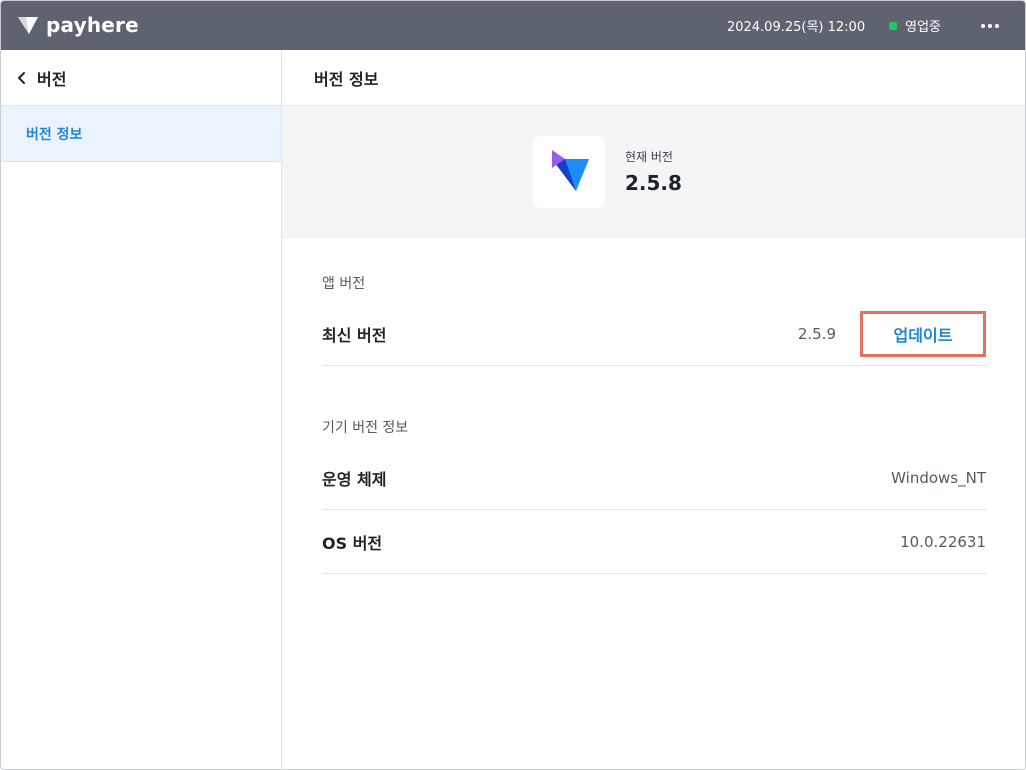  I want to click on datetime: 2024.09.25(목) 12:00, so click(796, 27).